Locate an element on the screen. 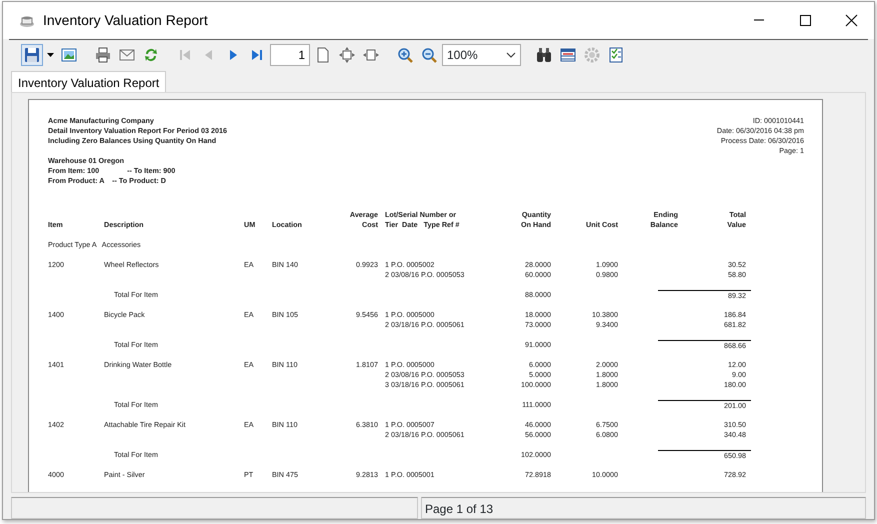 This screenshot has height=524, width=877. chevron-icon is located at coordinates (511, 55).